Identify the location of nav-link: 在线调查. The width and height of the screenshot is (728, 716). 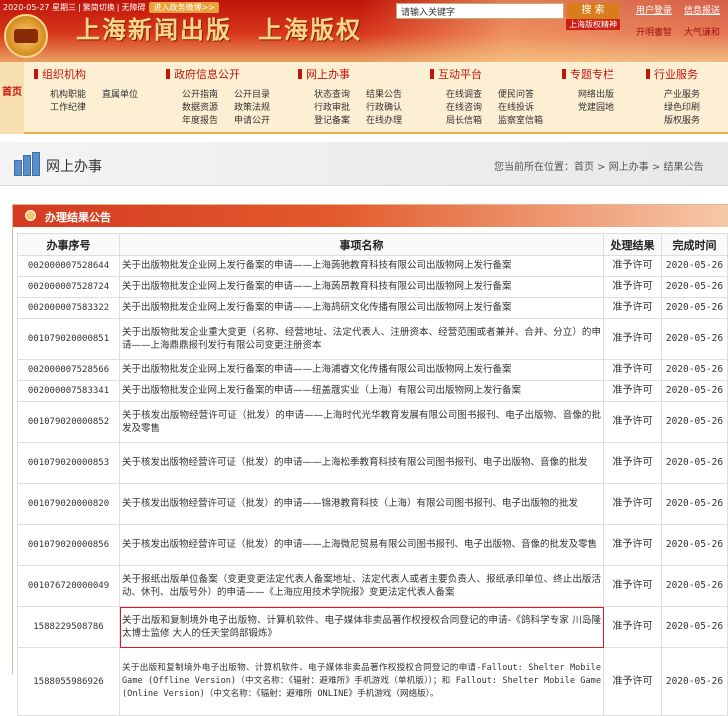
(464, 93).